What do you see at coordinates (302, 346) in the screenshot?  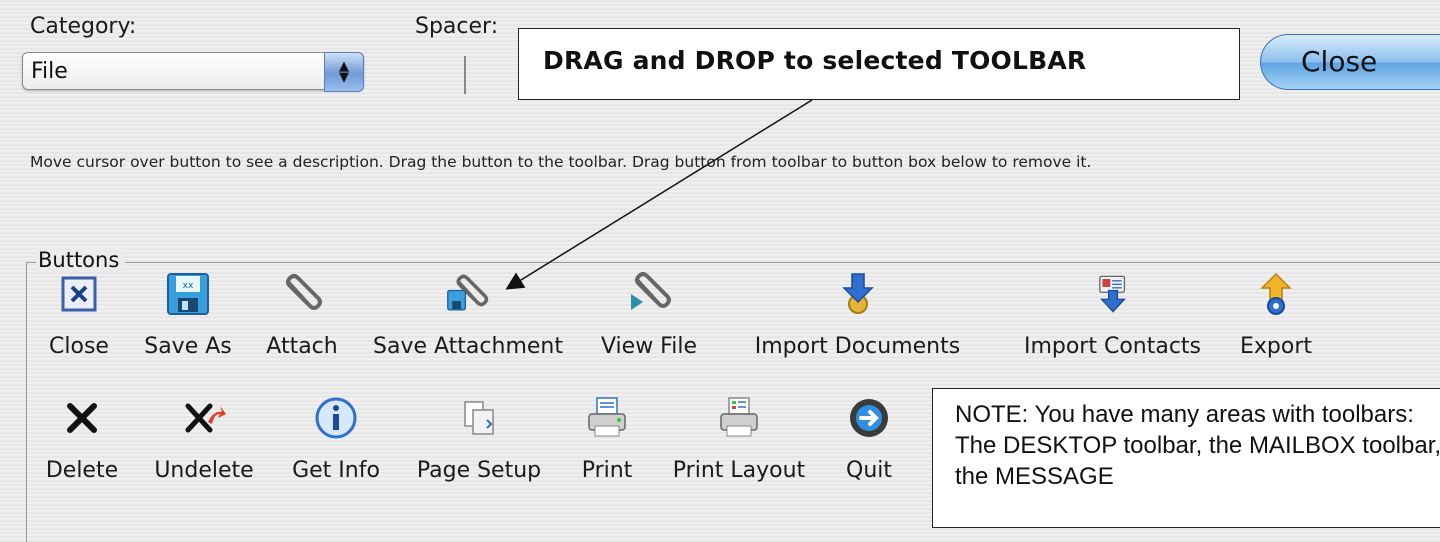 I see `button-attach-label: Attach` at bounding box center [302, 346].